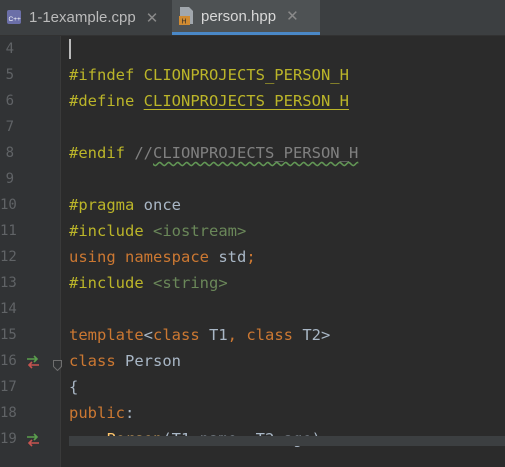 The width and height of the screenshot is (505, 467). Describe the element at coordinates (8, 205) in the screenshot. I see `line-number: 10` at that location.